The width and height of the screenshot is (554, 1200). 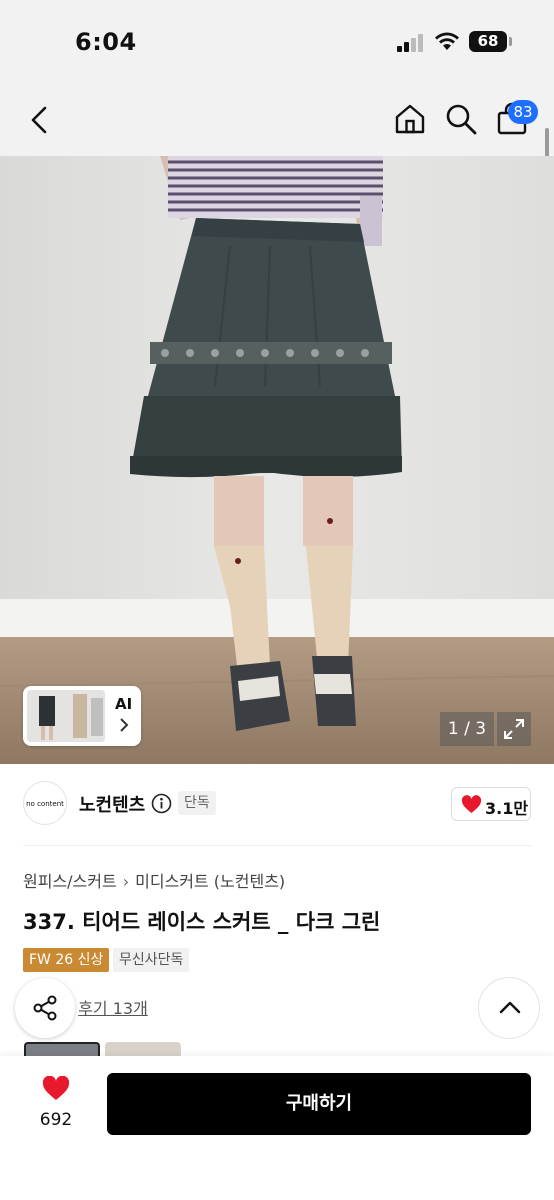 I want to click on status-bar: 6:04 68, so click(x=277, y=42).